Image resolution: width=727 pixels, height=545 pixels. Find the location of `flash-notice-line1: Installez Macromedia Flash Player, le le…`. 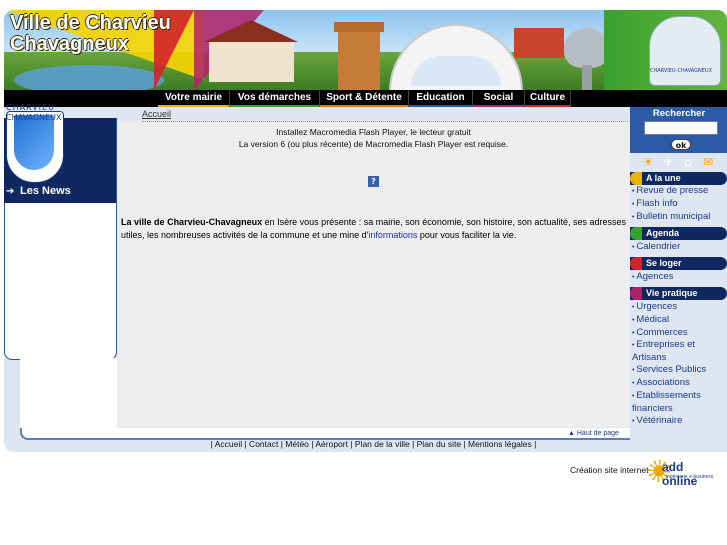

flash-notice-line1: Installez Macromedia Flash Player, le le… is located at coordinates (373, 132).